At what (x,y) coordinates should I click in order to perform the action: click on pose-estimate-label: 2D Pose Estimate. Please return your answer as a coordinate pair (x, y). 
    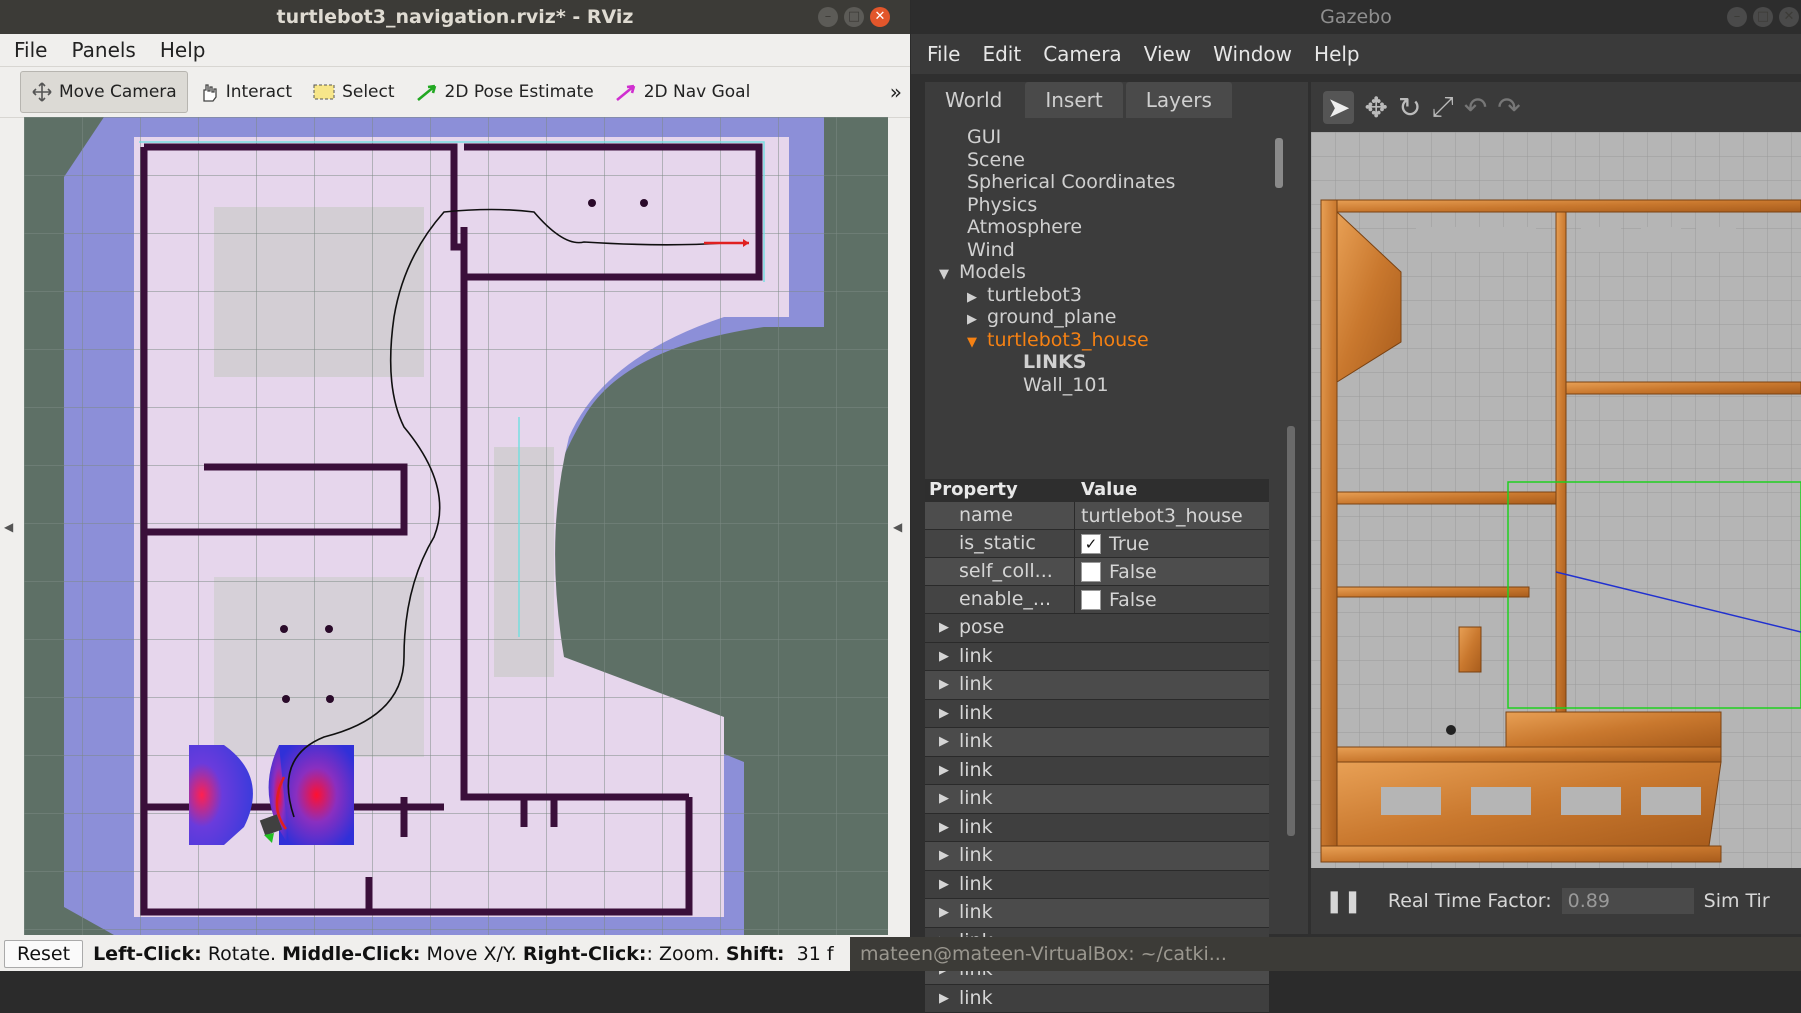
    Looking at the image, I should click on (519, 92).